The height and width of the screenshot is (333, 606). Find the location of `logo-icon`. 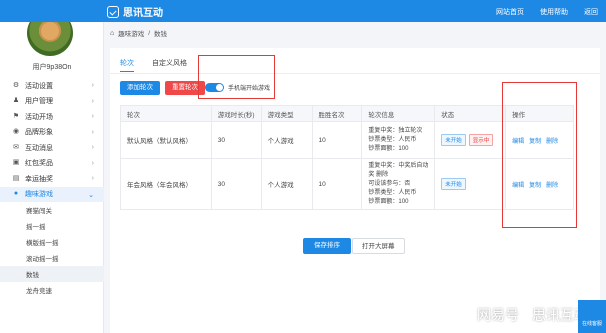

logo-icon is located at coordinates (113, 11).